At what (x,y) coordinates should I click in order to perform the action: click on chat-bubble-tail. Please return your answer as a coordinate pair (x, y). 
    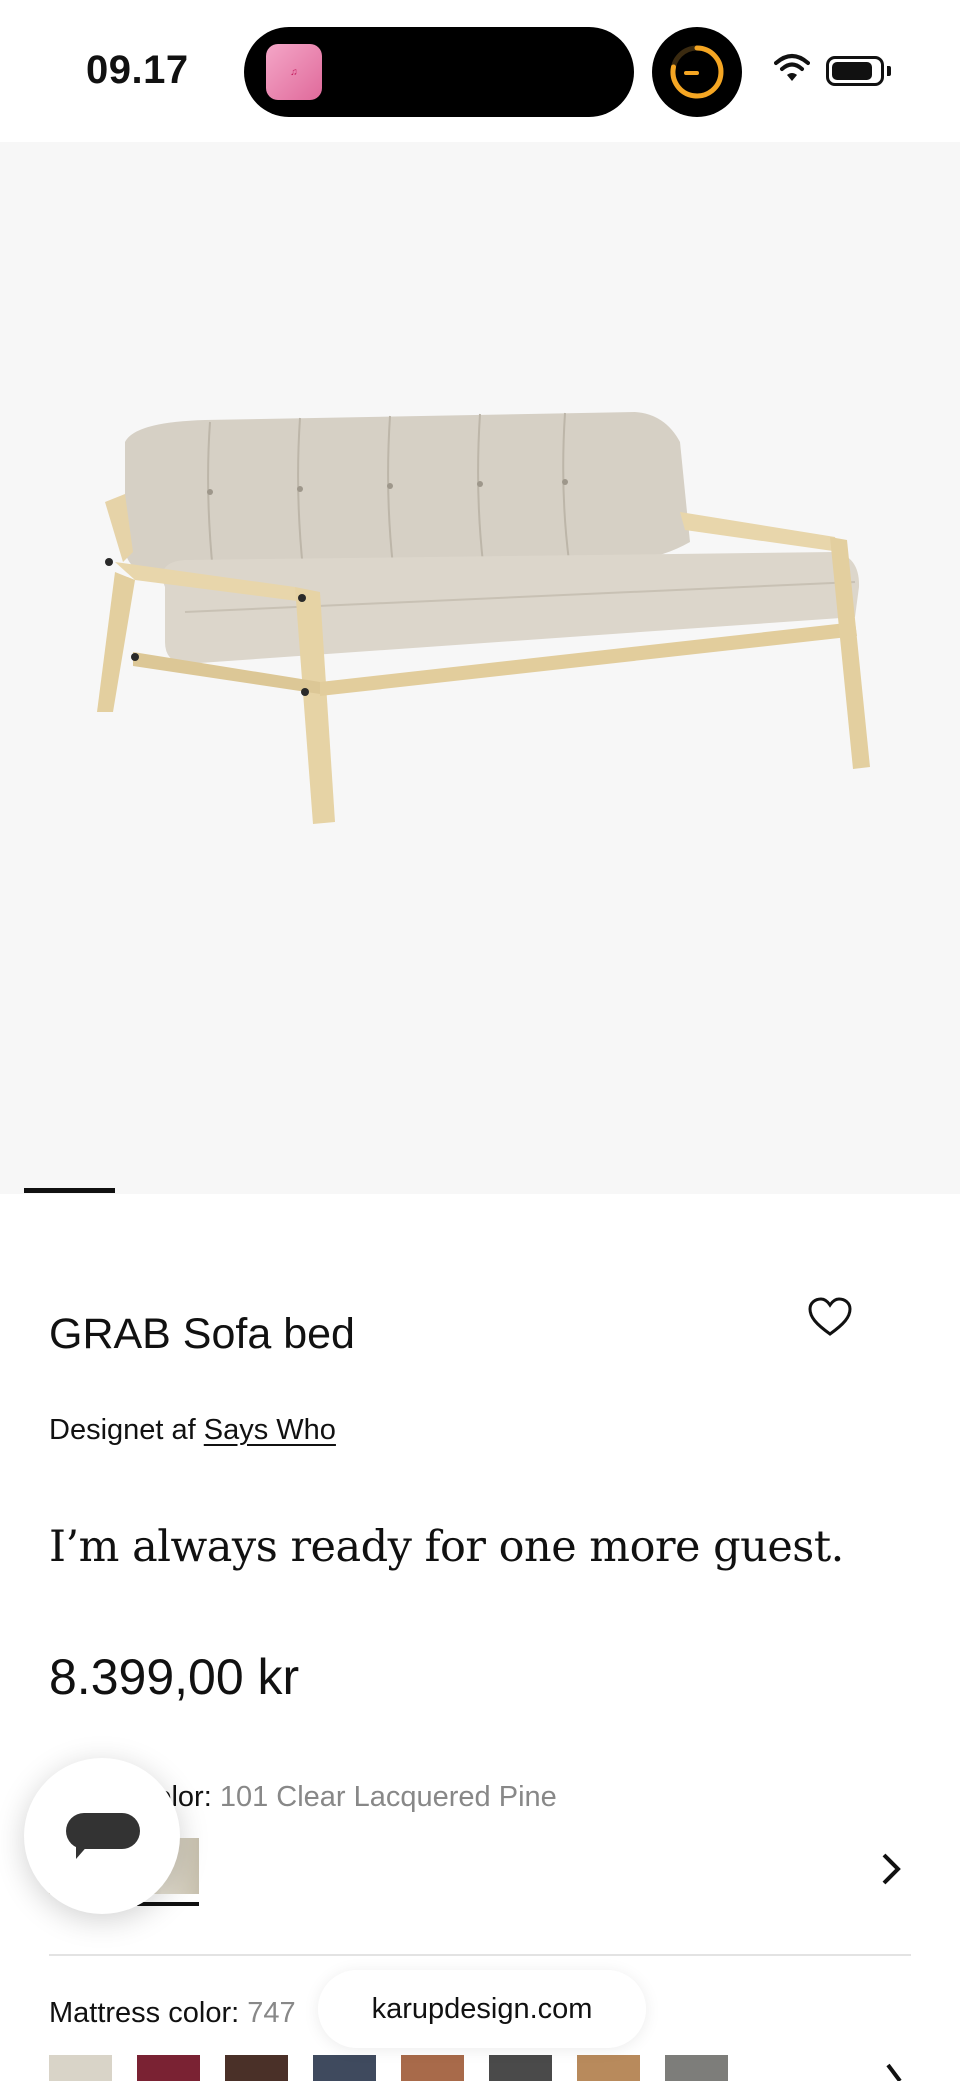
    Looking at the image, I should click on (83, 1851).